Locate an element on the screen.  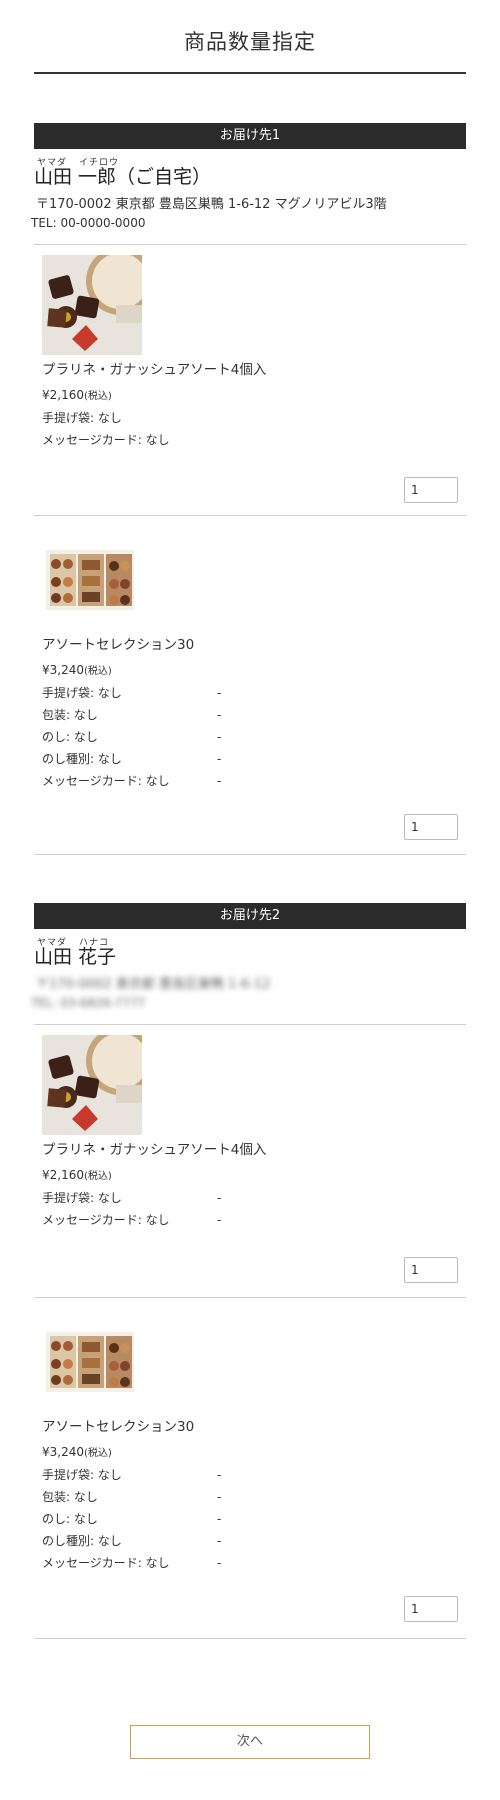
recipient-address: 〒170-0002 東京都 豊島区巣鴨 1-6-12 is located at coordinates (153, 984).